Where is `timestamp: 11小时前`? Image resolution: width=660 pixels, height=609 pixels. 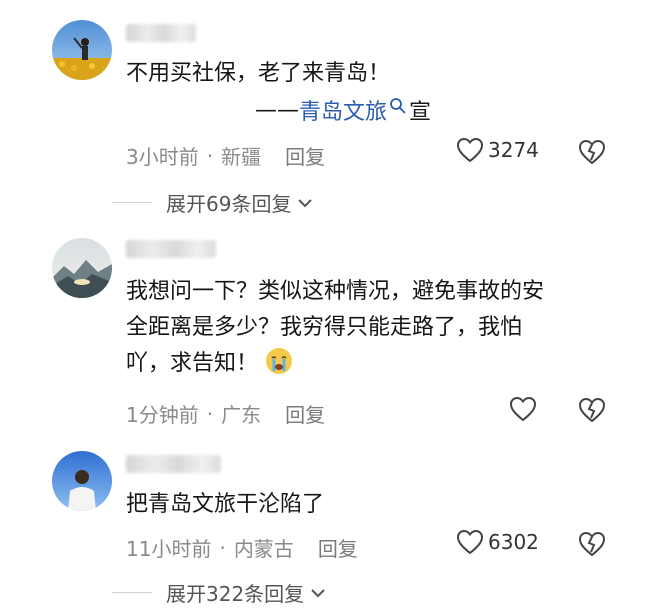 timestamp: 11小时前 is located at coordinates (169, 549).